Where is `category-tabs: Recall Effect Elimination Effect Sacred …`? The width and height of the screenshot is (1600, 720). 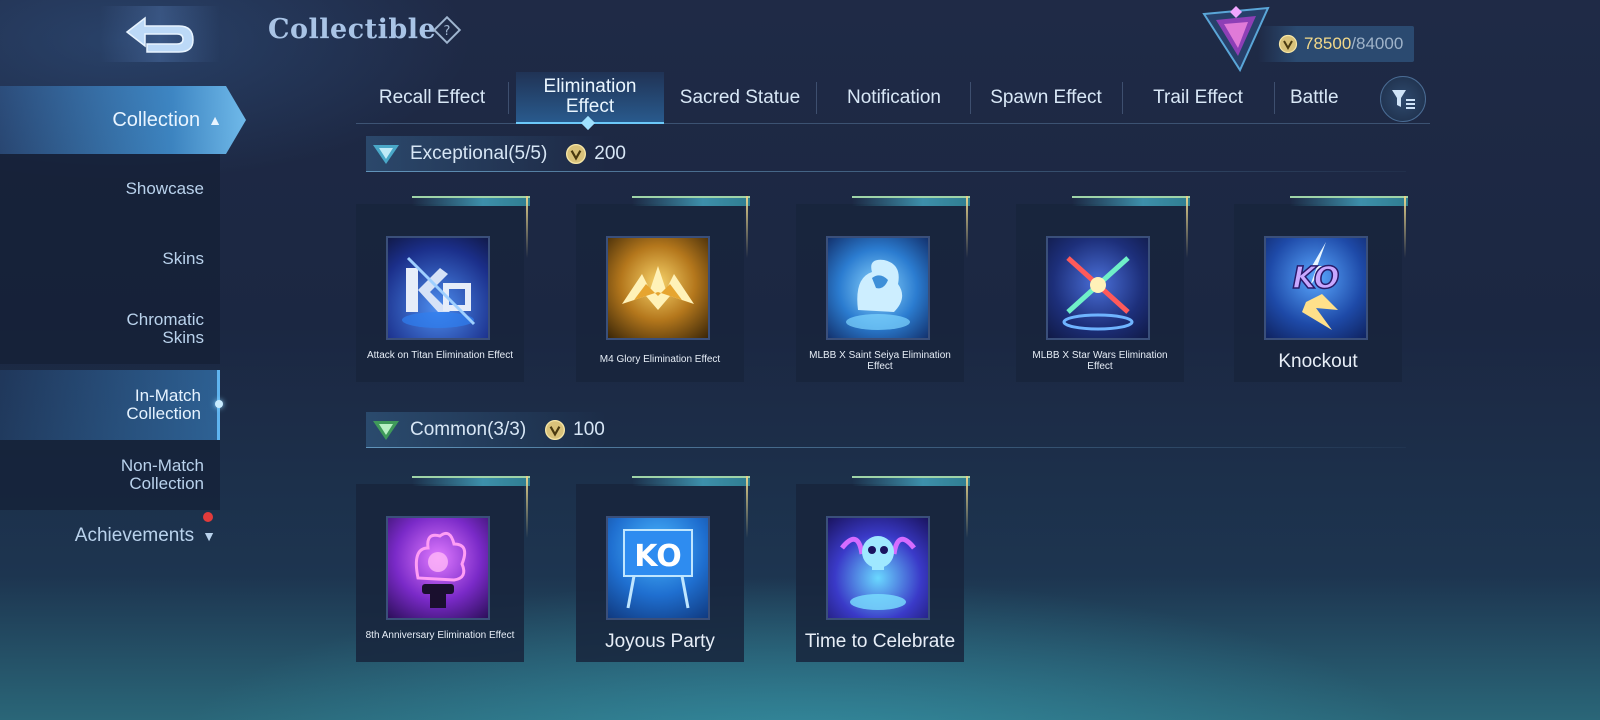
category-tabs: Recall Effect Elimination Effect Sacred … is located at coordinates (893, 101).